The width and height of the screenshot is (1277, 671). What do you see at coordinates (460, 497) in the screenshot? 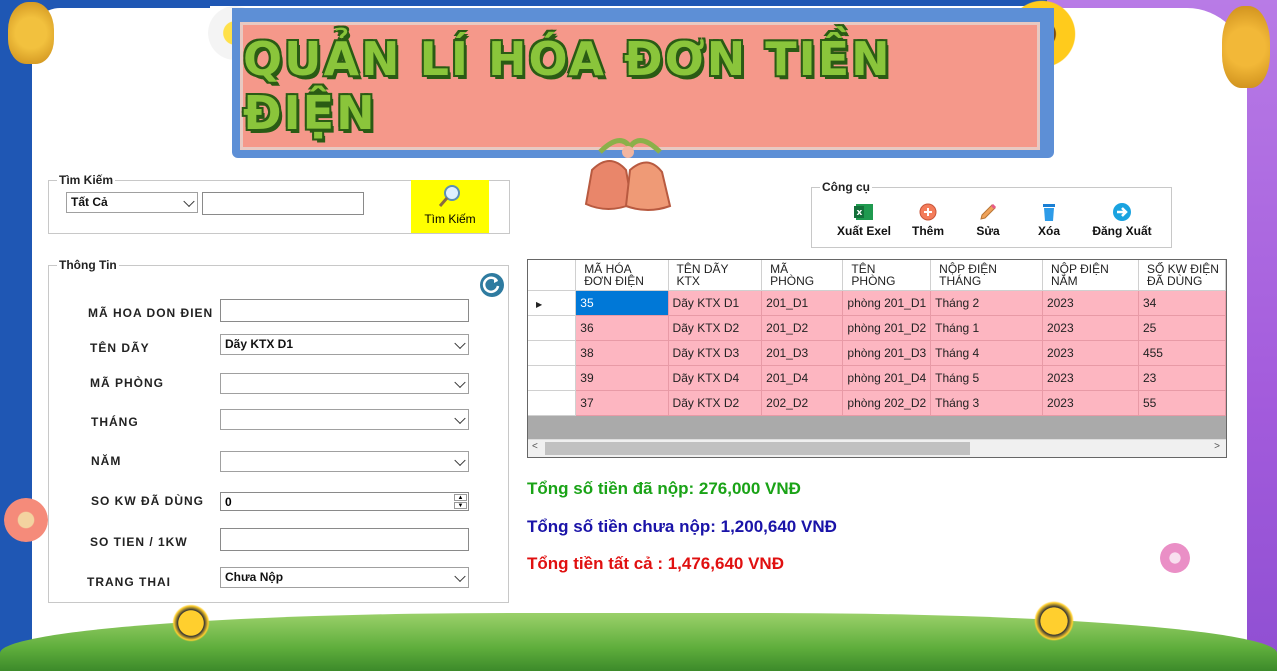
I see `spin-up-icon: ▲` at bounding box center [460, 497].